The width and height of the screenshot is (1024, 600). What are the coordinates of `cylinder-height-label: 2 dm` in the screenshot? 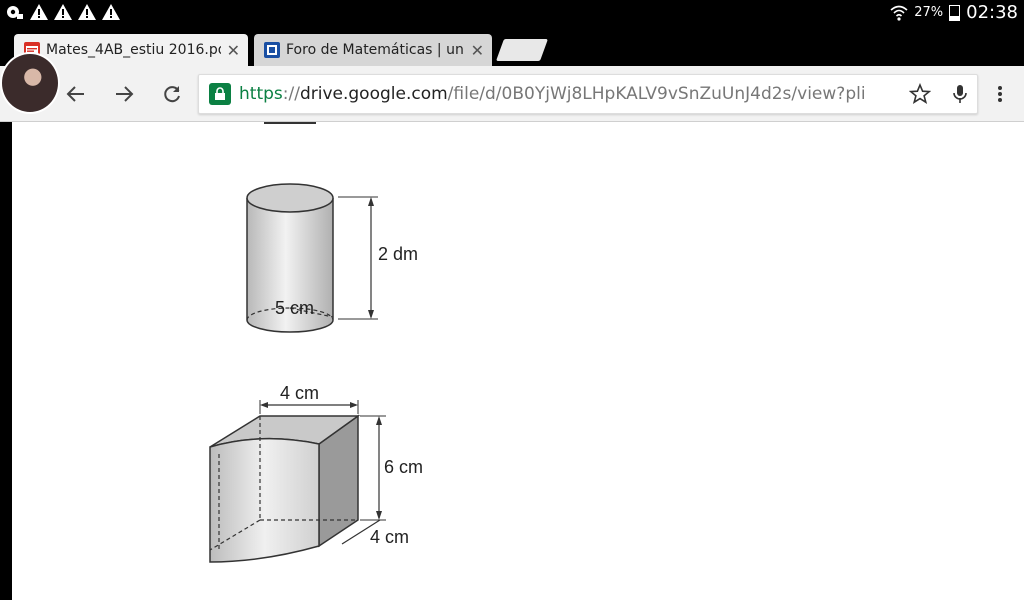 It's located at (398, 254).